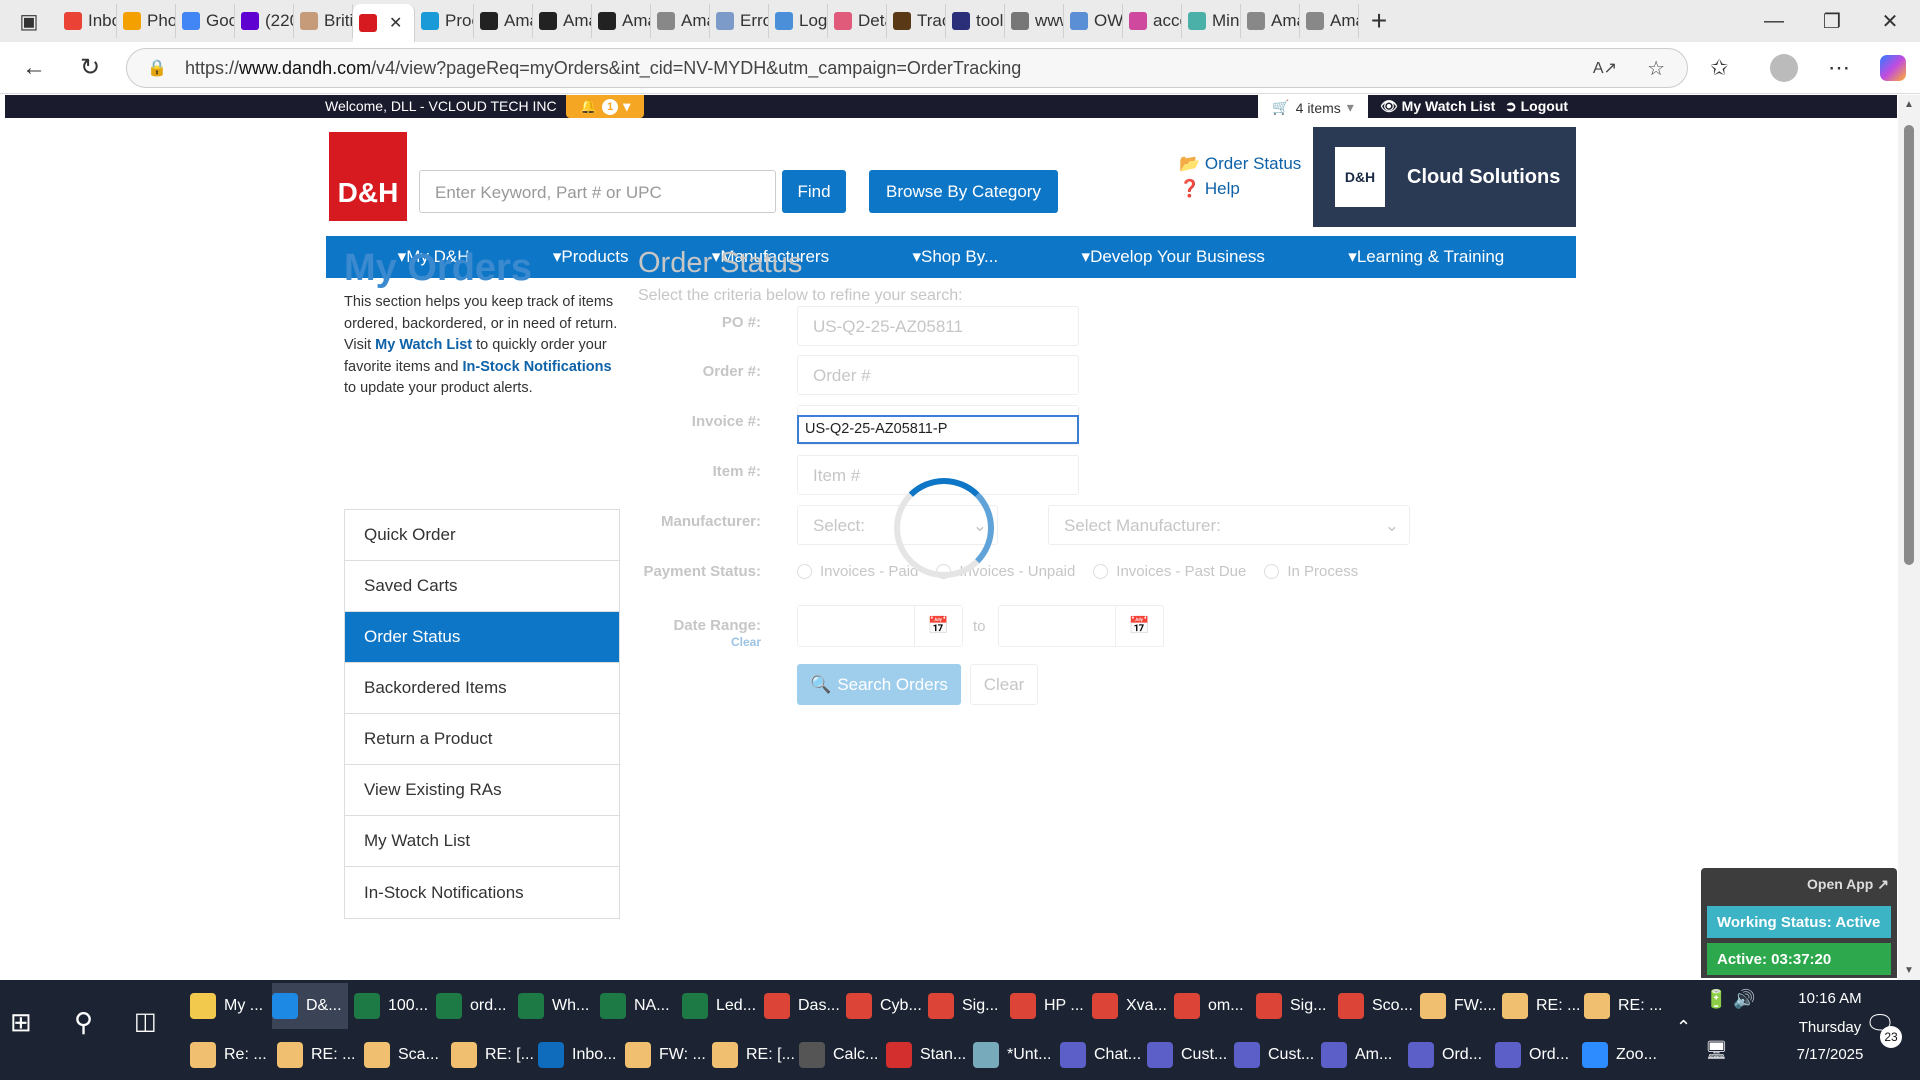 The width and height of the screenshot is (1920, 1080). What do you see at coordinates (1437, 106) in the screenshot?
I see `watchlist-link: 👁 My Watch List` at bounding box center [1437, 106].